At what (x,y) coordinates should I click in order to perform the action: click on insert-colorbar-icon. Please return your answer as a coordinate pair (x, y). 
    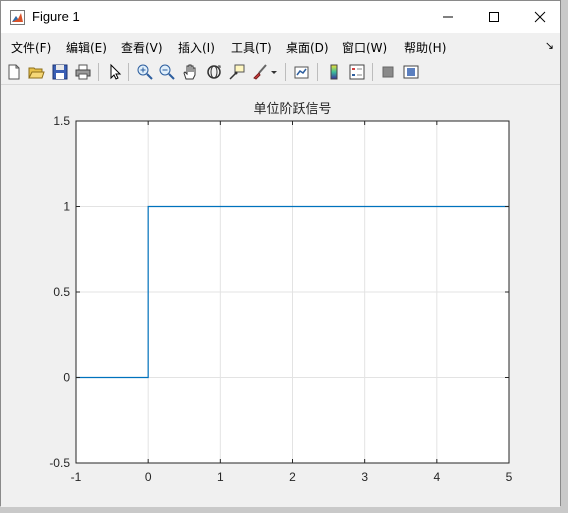
    Looking at the image, I should click on (334, 72).